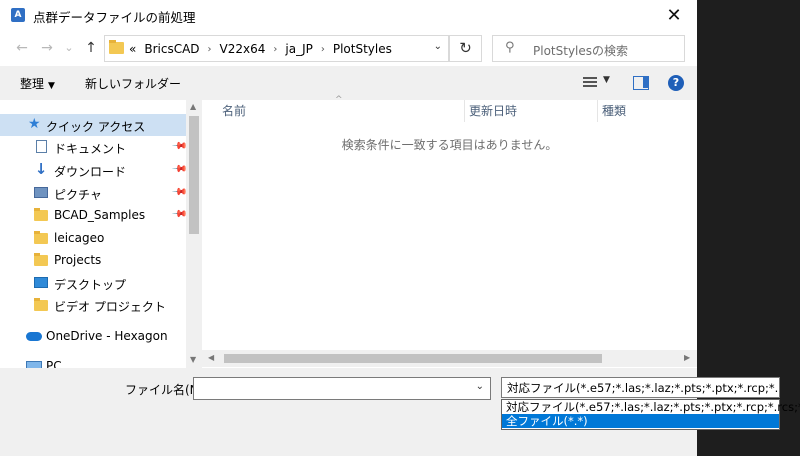 This screenshot has width=800, height=456. Describe the element at coordinates (243, 49) in the screenshot. I see `breadcrumb-item: V22x64` at that location.